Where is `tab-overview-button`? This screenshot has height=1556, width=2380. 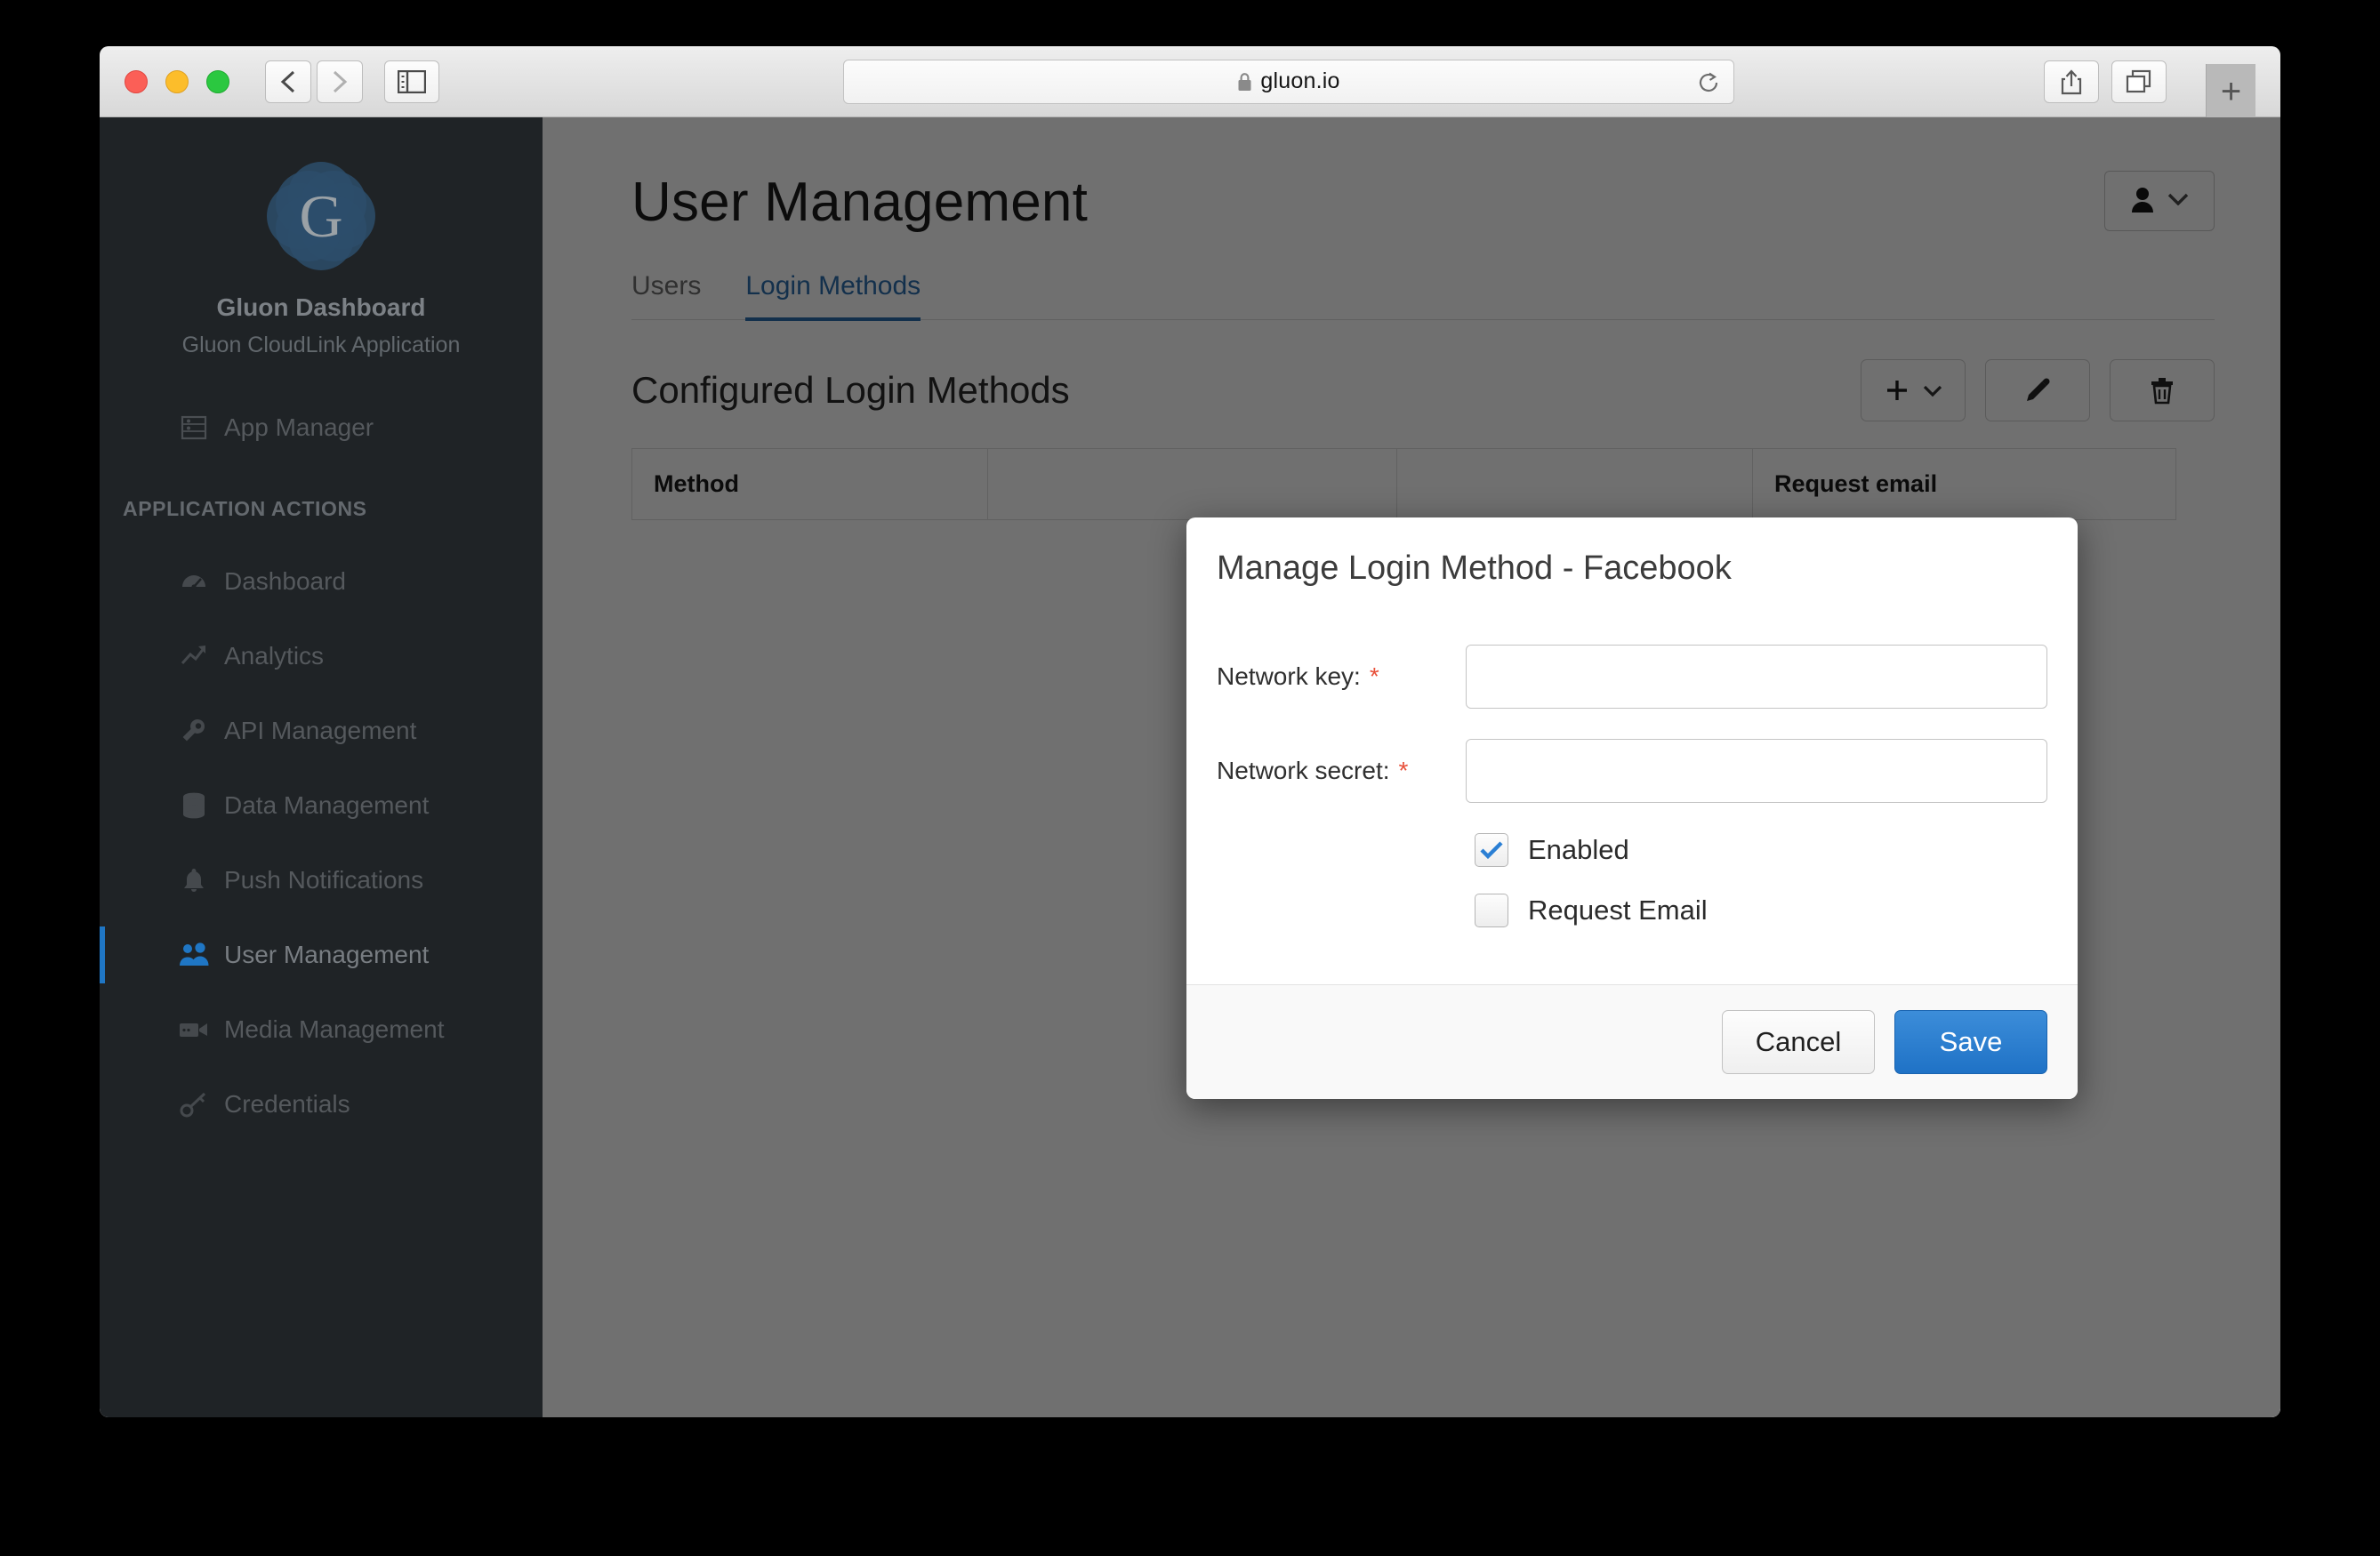 tab-overview-button is located at coordinates (2139, 81).